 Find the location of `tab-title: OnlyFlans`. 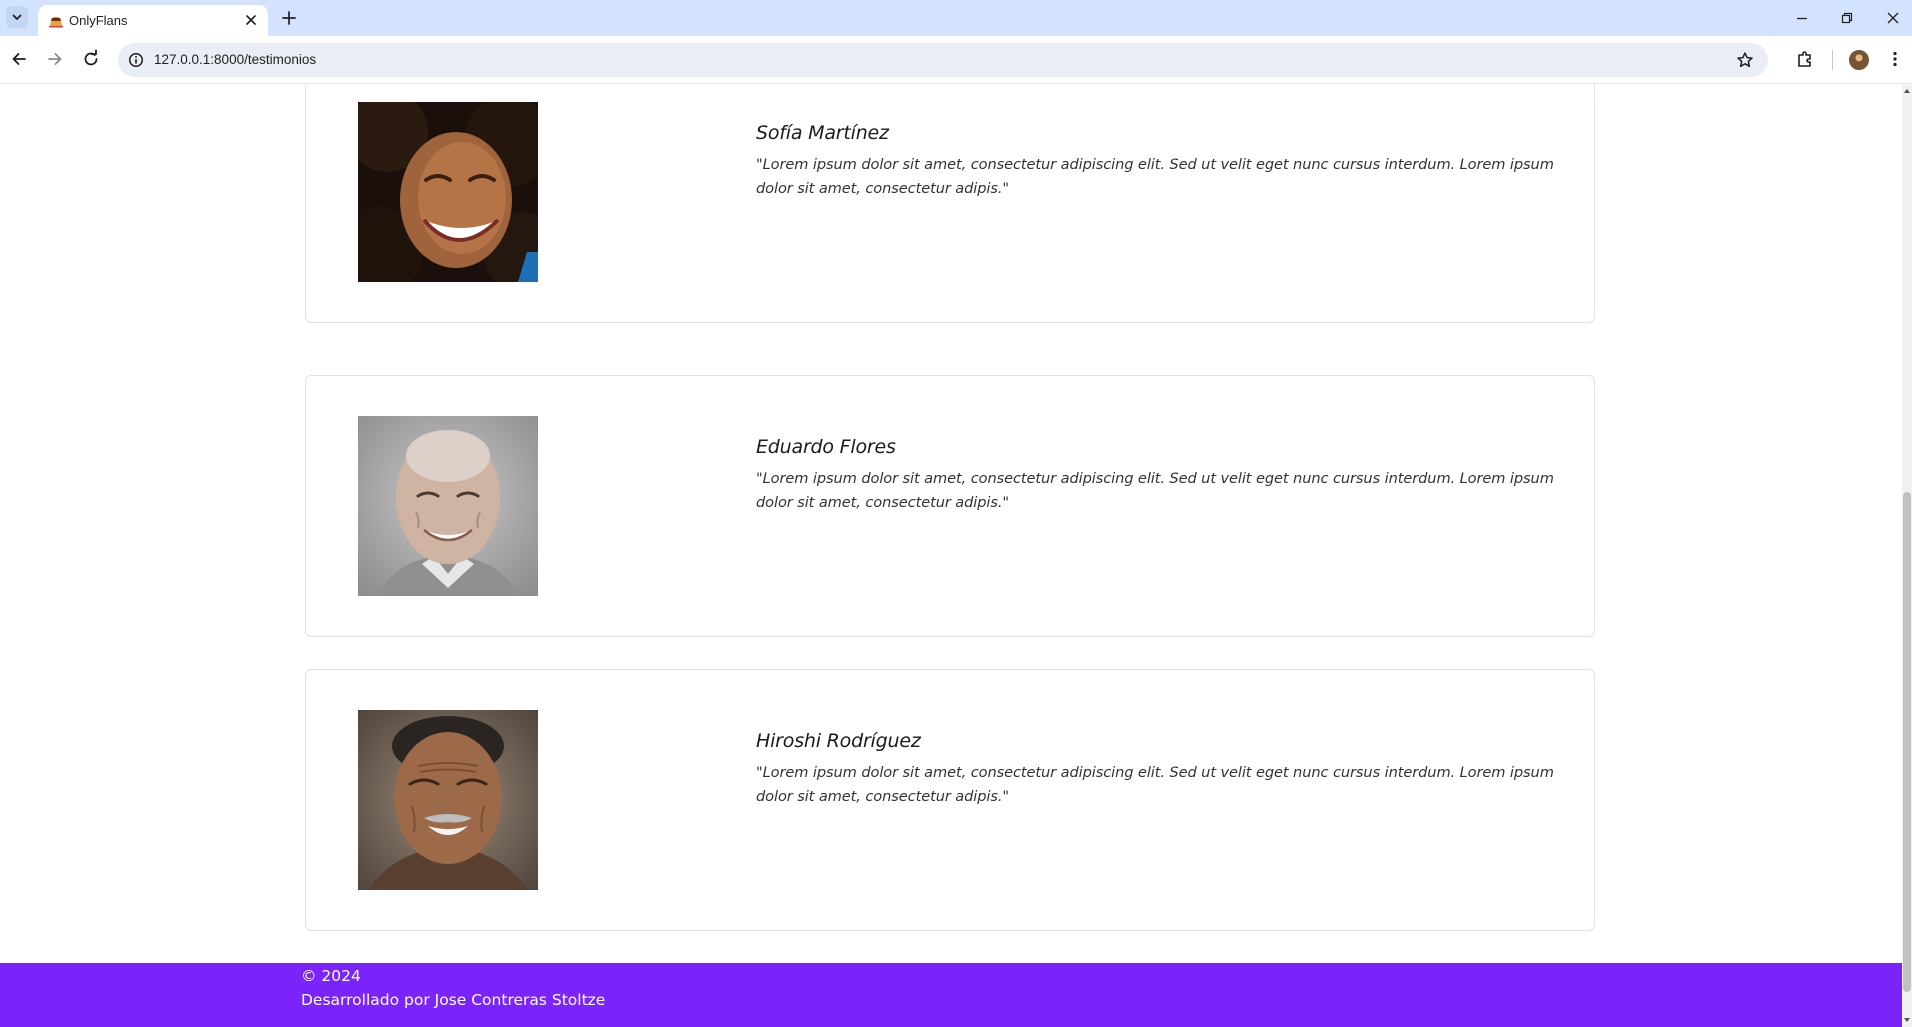

tab-title: OnlyFlans is located at coordinates (98, 20).